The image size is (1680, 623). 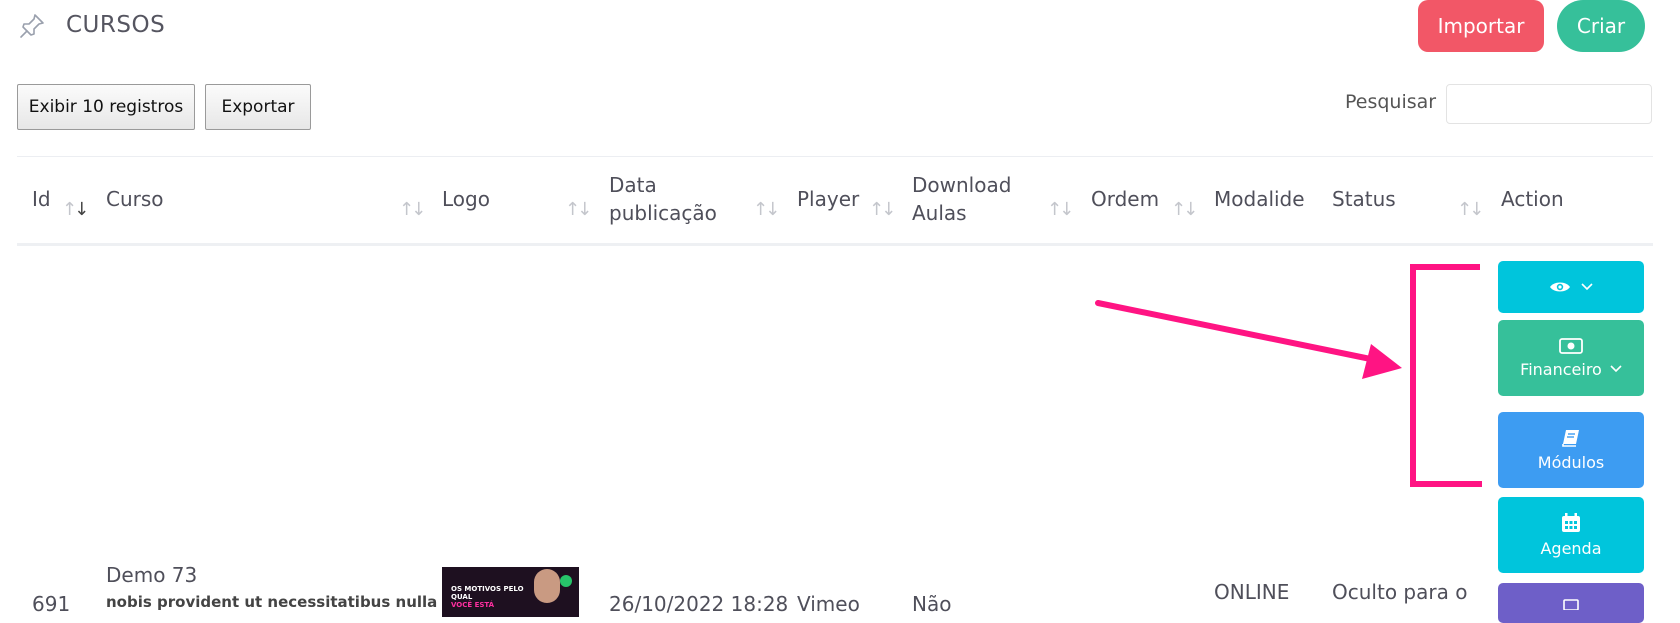 What do you see at coordinates (1288, 375) in the screenshot?
I see `annotation-arrow-bracket` at bounding box center [1288, 375].